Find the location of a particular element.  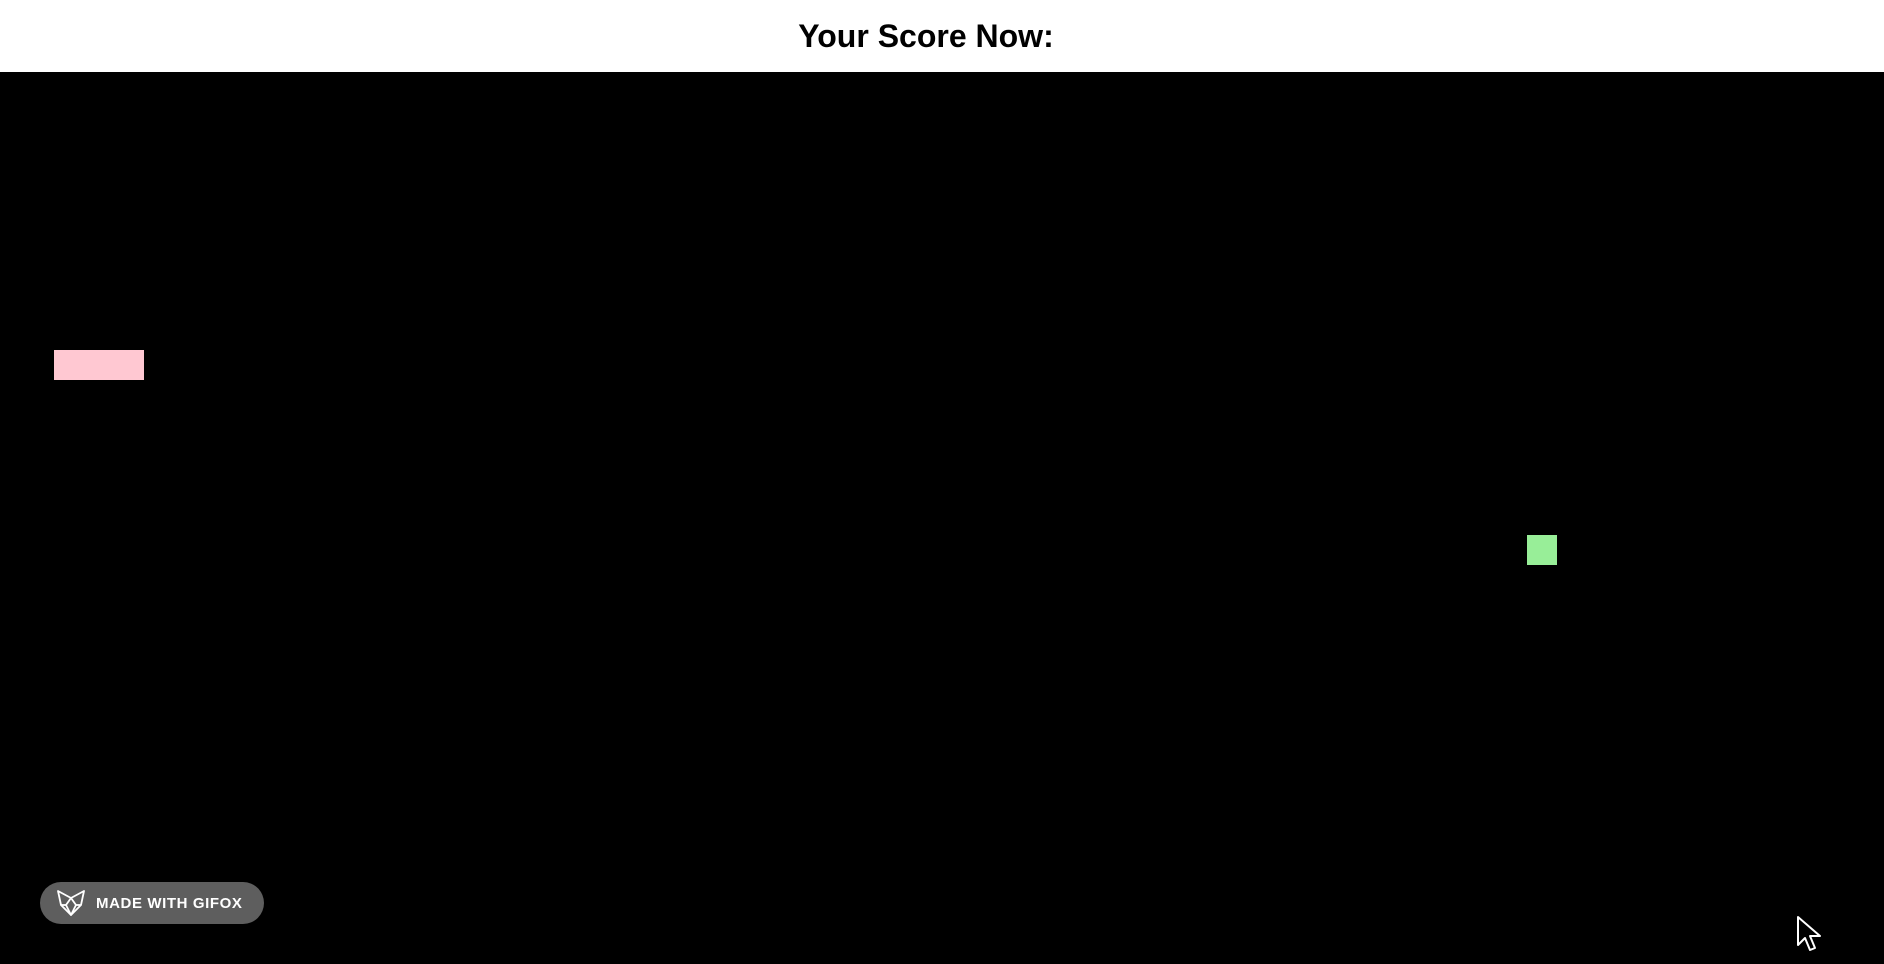

score-header: Your Score Now: is located at coordinates (942, 36).